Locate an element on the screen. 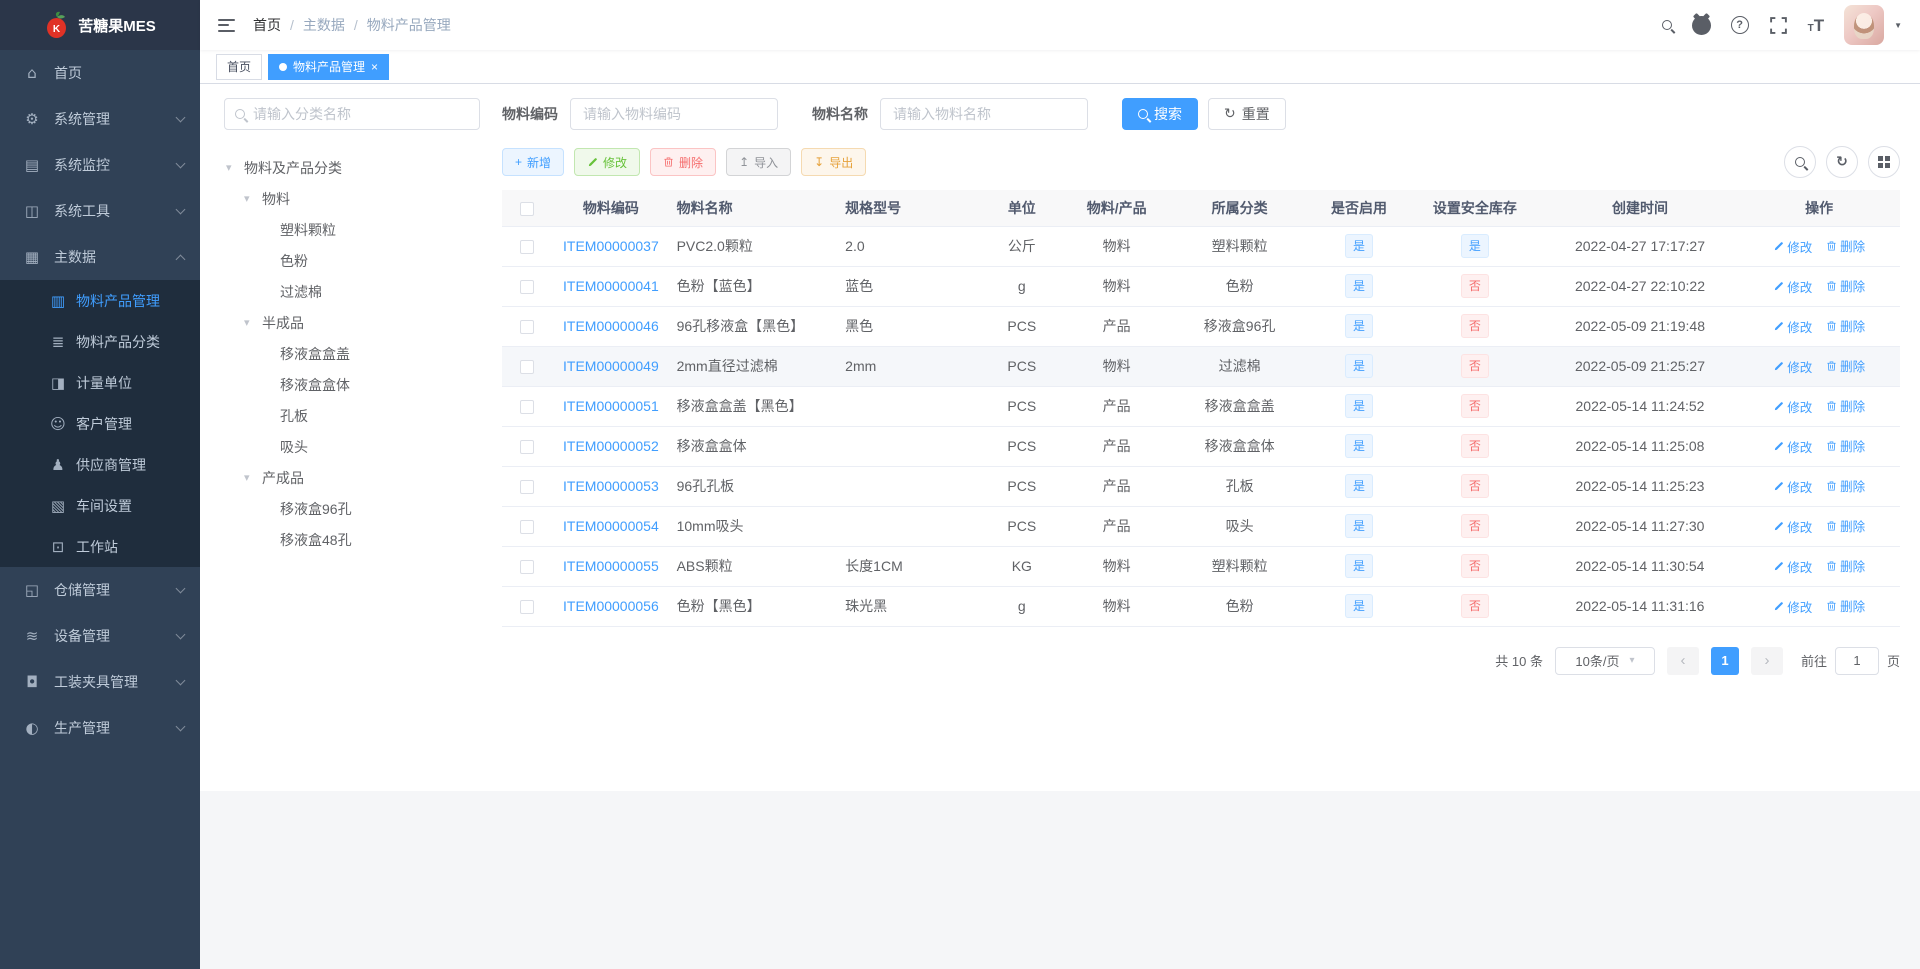 The width and height of the screenshot is (1920, 969). material-code-link: ITEM00000051 is located at coordinates (611, 406).